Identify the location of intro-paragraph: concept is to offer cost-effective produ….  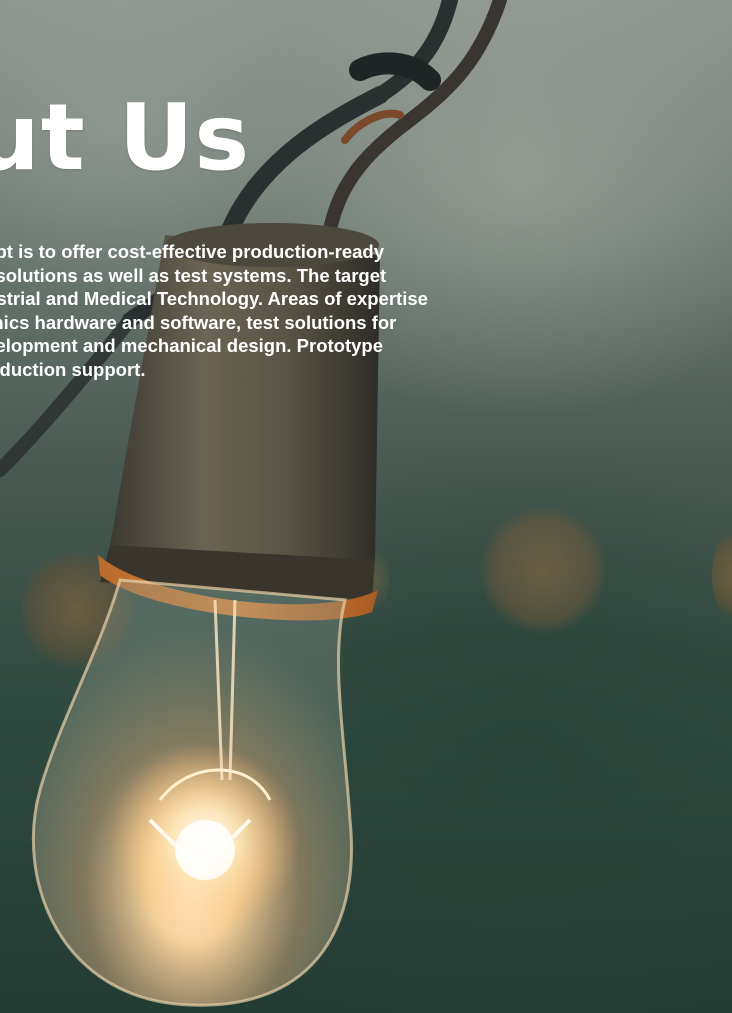
(321, 310).